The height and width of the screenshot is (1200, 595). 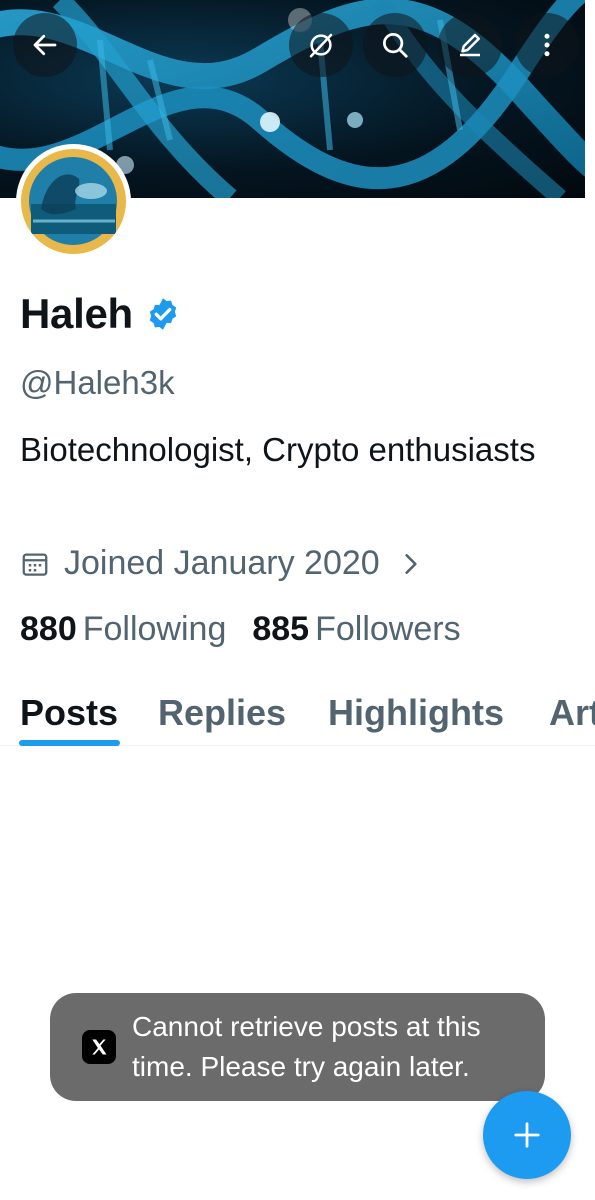 What do you see at coordinates (154, 629) in the screenshot?
I see `following-label: Following` at bounding box center [154, 629].